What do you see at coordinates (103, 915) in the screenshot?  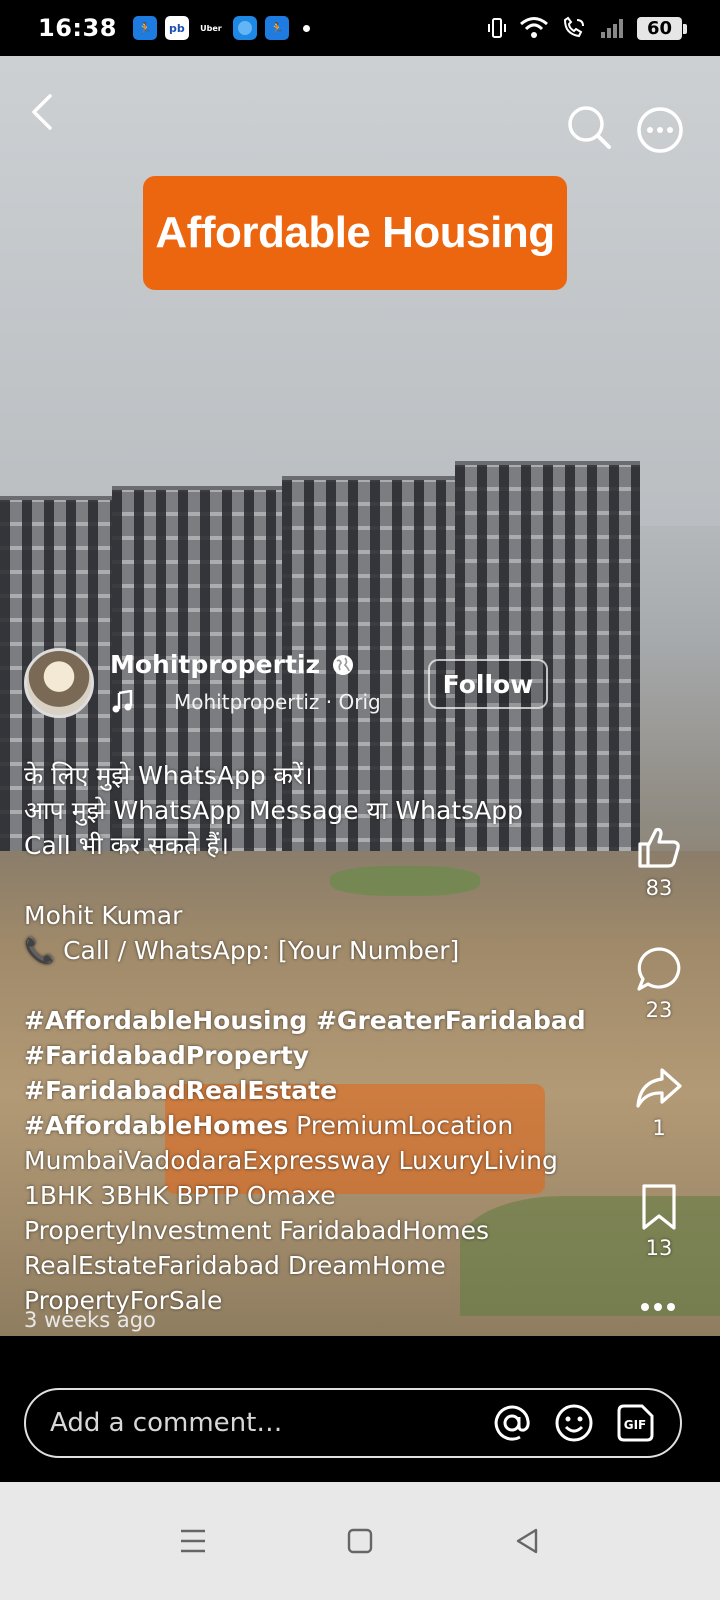 I see `contact-name: Mohit Kumar` at bounding box center [103, 915].